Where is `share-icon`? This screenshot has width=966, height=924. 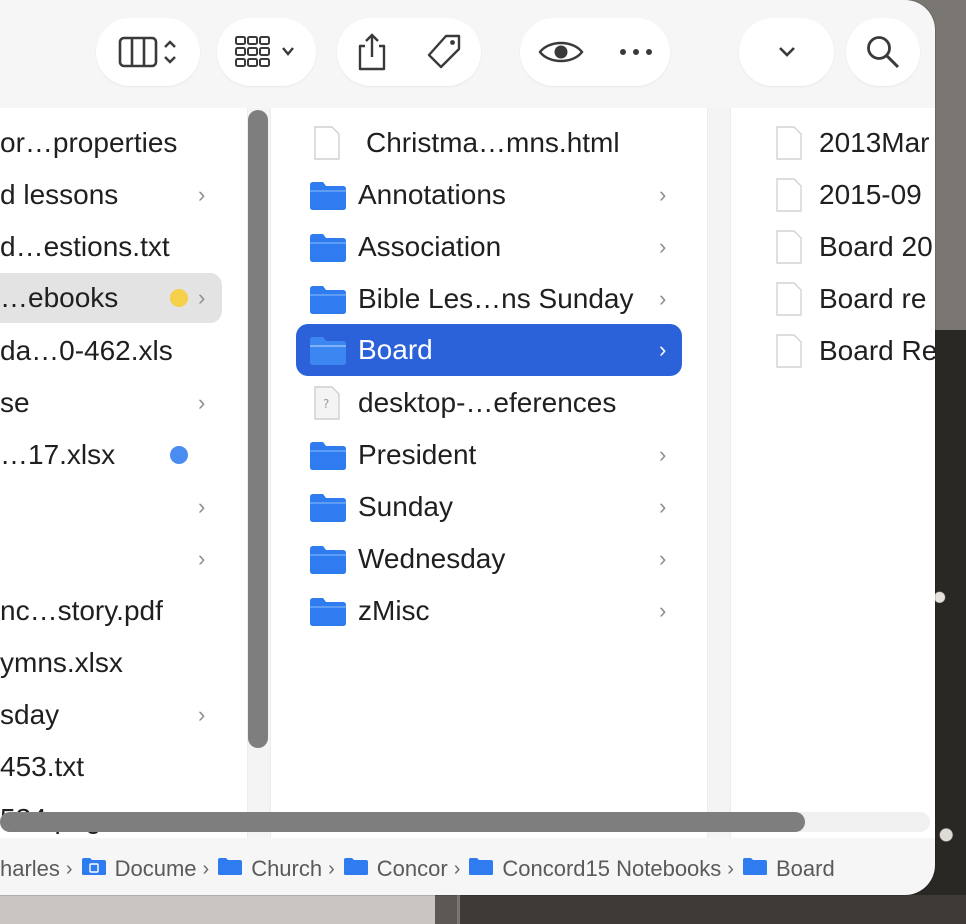 share-icon is located at coordinates (372, 52).